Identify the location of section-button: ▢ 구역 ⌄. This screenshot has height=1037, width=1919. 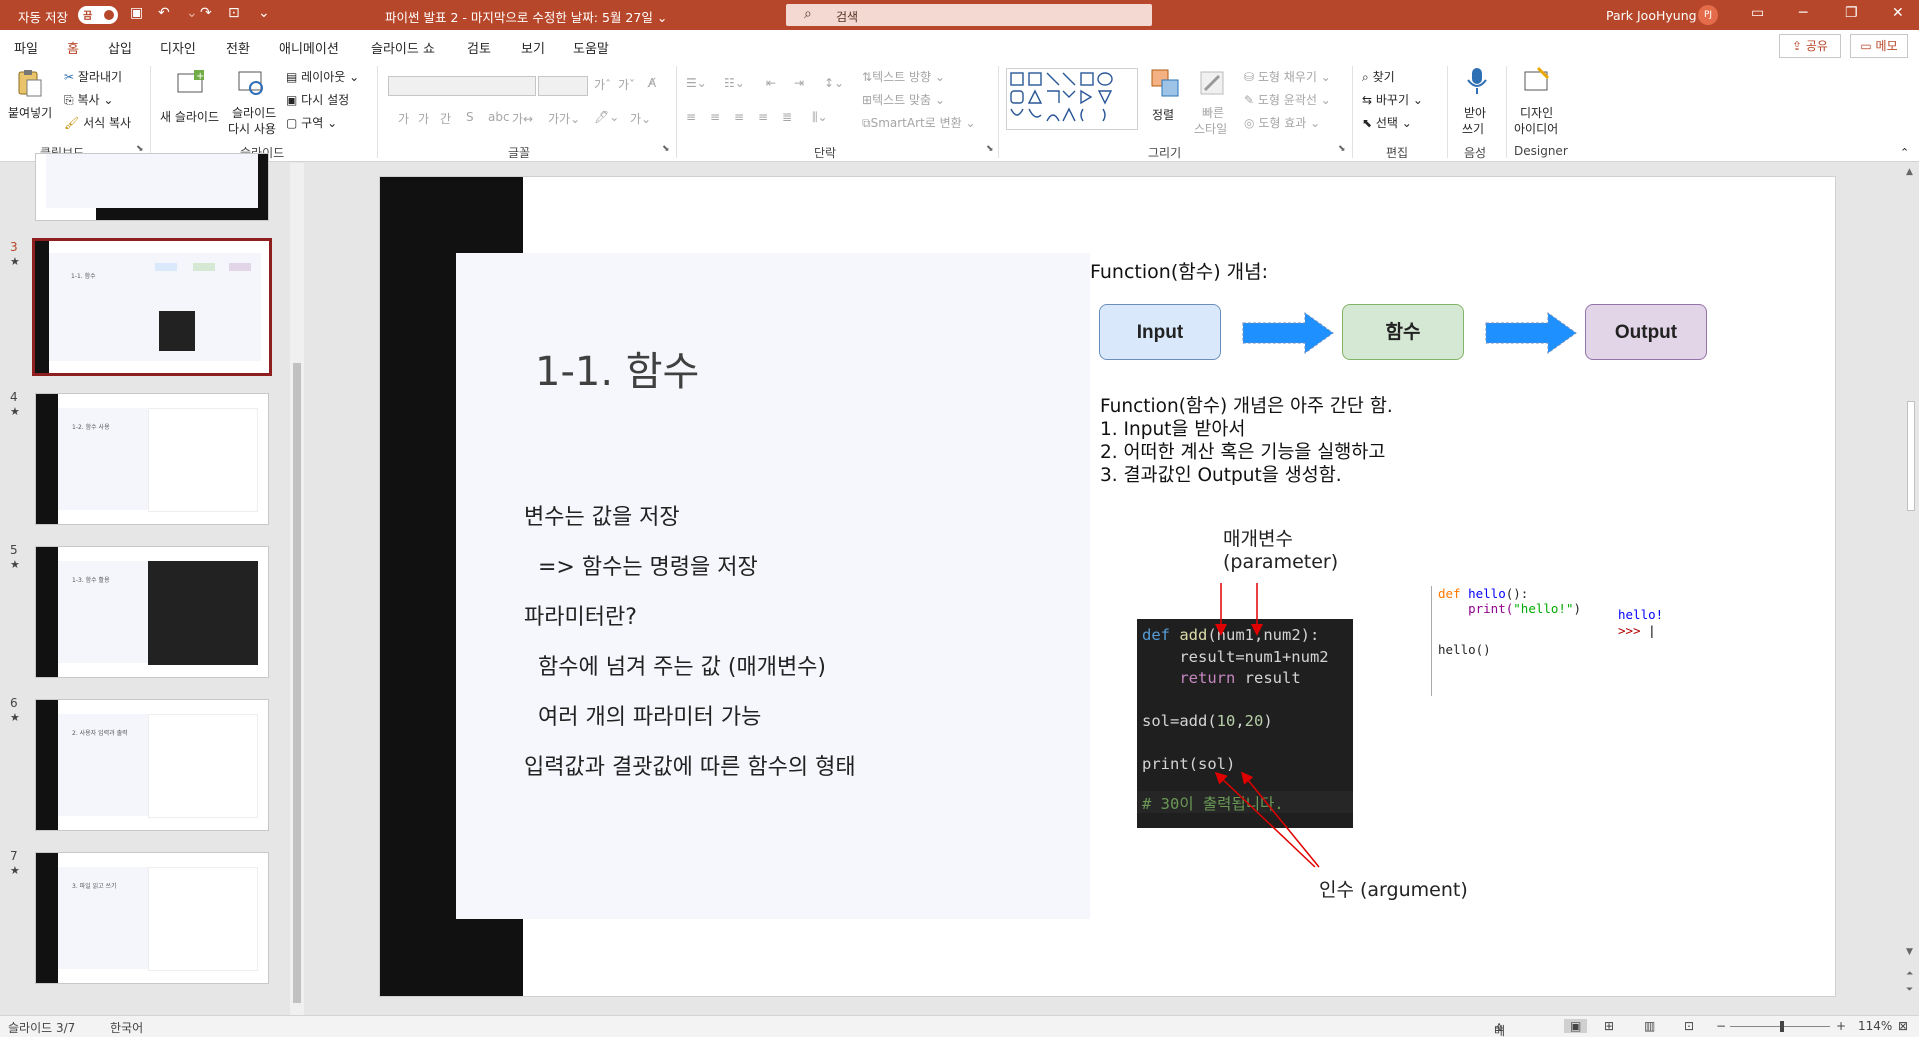
(311, 122).